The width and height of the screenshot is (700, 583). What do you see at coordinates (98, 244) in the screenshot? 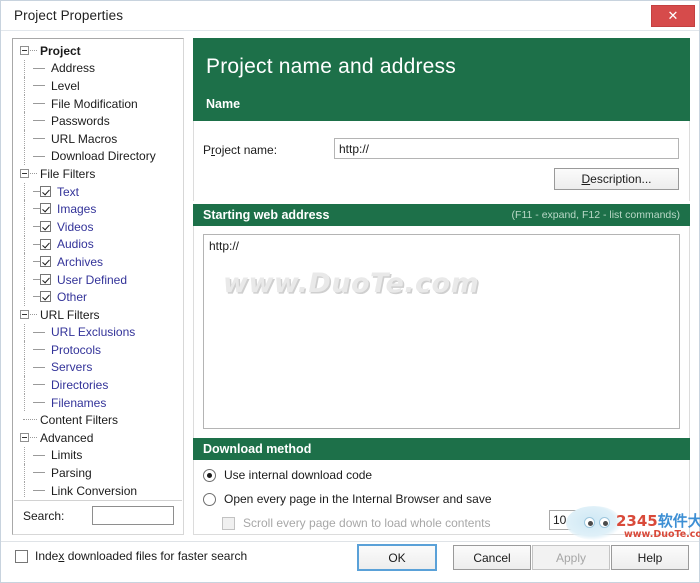
I see `tree-item-audios: Audios` at bounding box center [98, 244].